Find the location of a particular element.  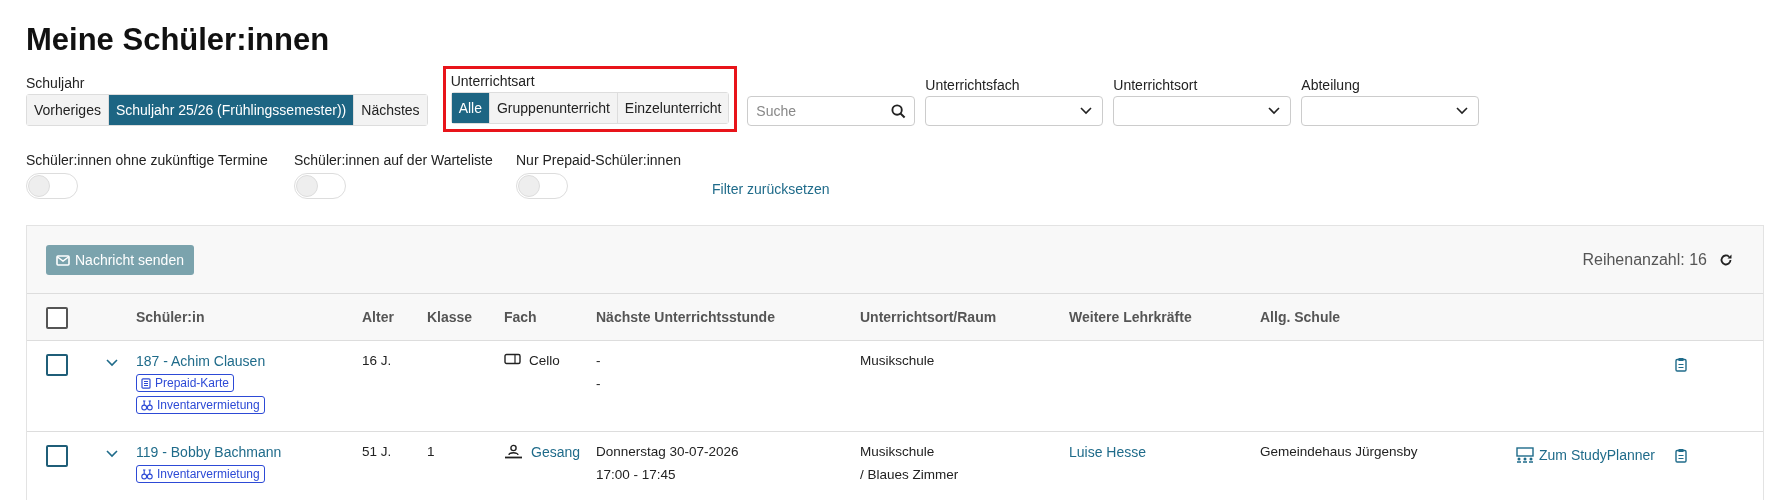

student-link: 187 - Achim Clausen is located at coordinates (201, 361).